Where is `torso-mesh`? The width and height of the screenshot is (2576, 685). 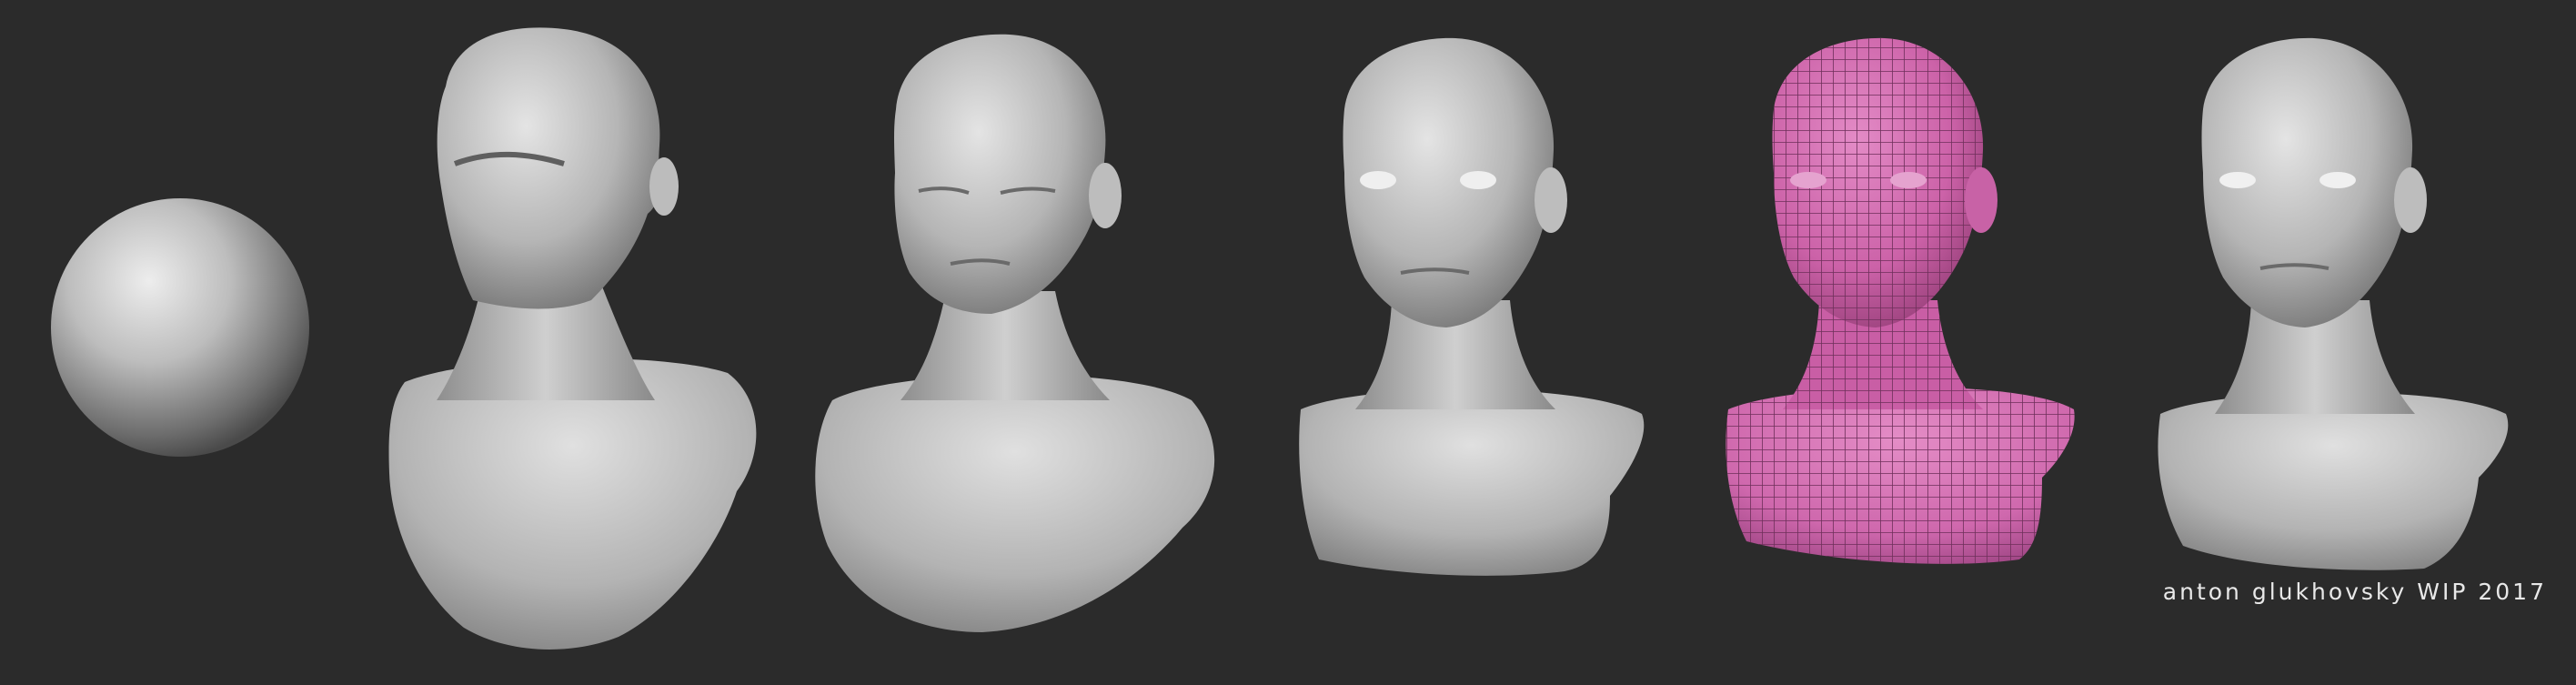
torso-mesh is located at coordinates (1900, 475).